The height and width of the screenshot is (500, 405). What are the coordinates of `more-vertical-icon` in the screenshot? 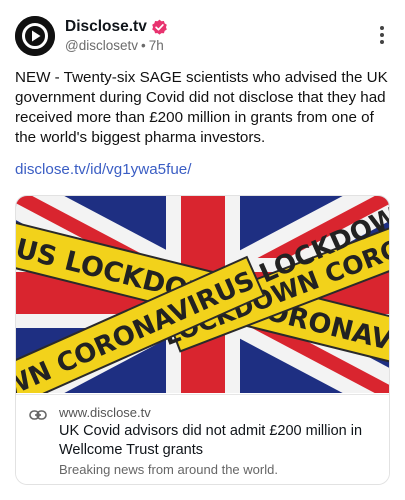 It's located at (382, 28).